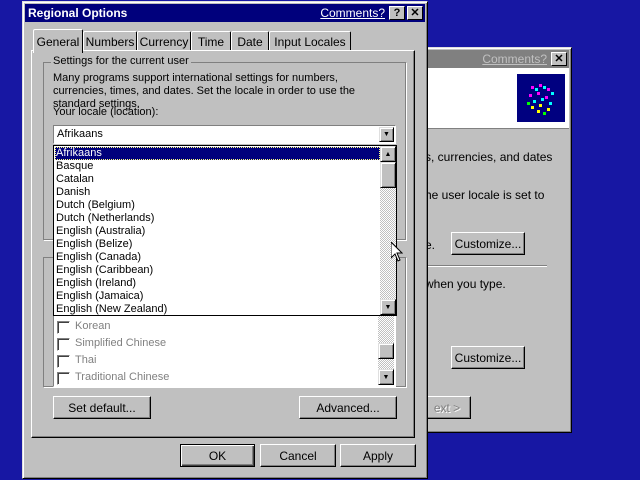  I want to click on dropdown-item: Basque, so click(74, 166).